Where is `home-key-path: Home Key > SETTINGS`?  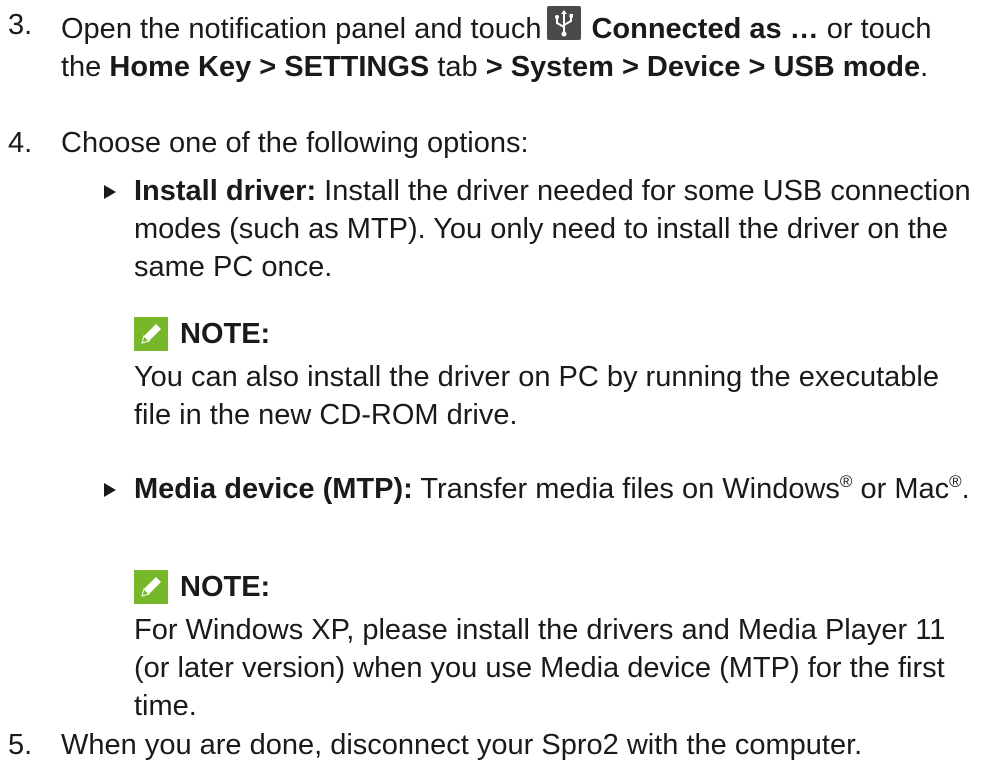 home-key-path: Home Key > SETTINGS is located at coordinates (269, 67).